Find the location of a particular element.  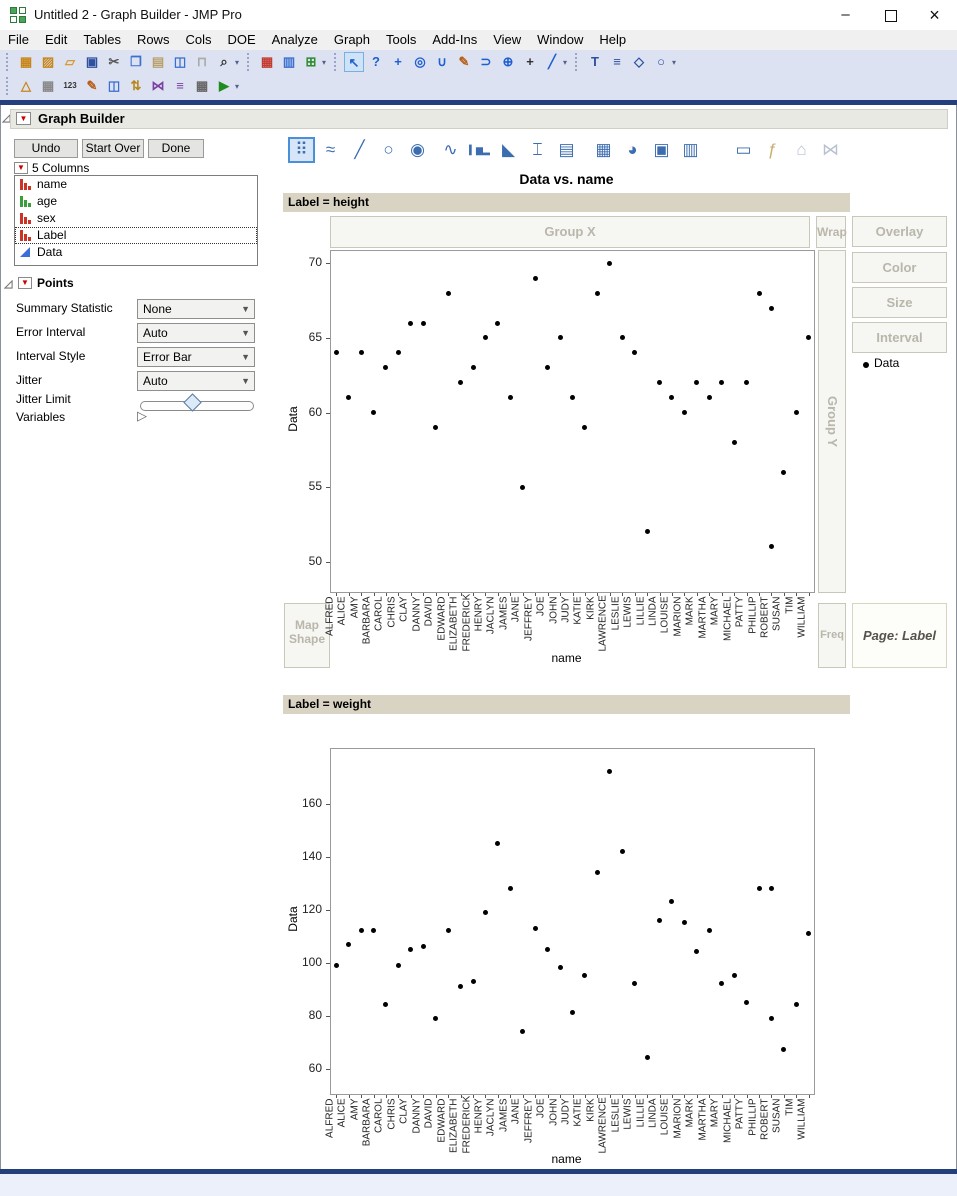

menu-window: Window is located at coordinates (560, 40).